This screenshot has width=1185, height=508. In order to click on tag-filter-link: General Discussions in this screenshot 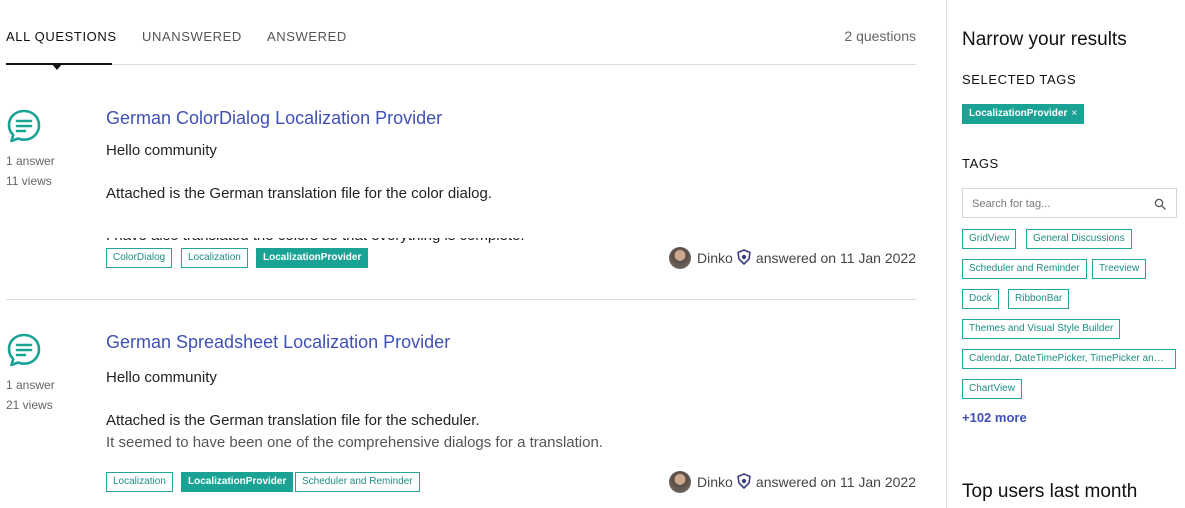, I will do `click(1079, 239)`.